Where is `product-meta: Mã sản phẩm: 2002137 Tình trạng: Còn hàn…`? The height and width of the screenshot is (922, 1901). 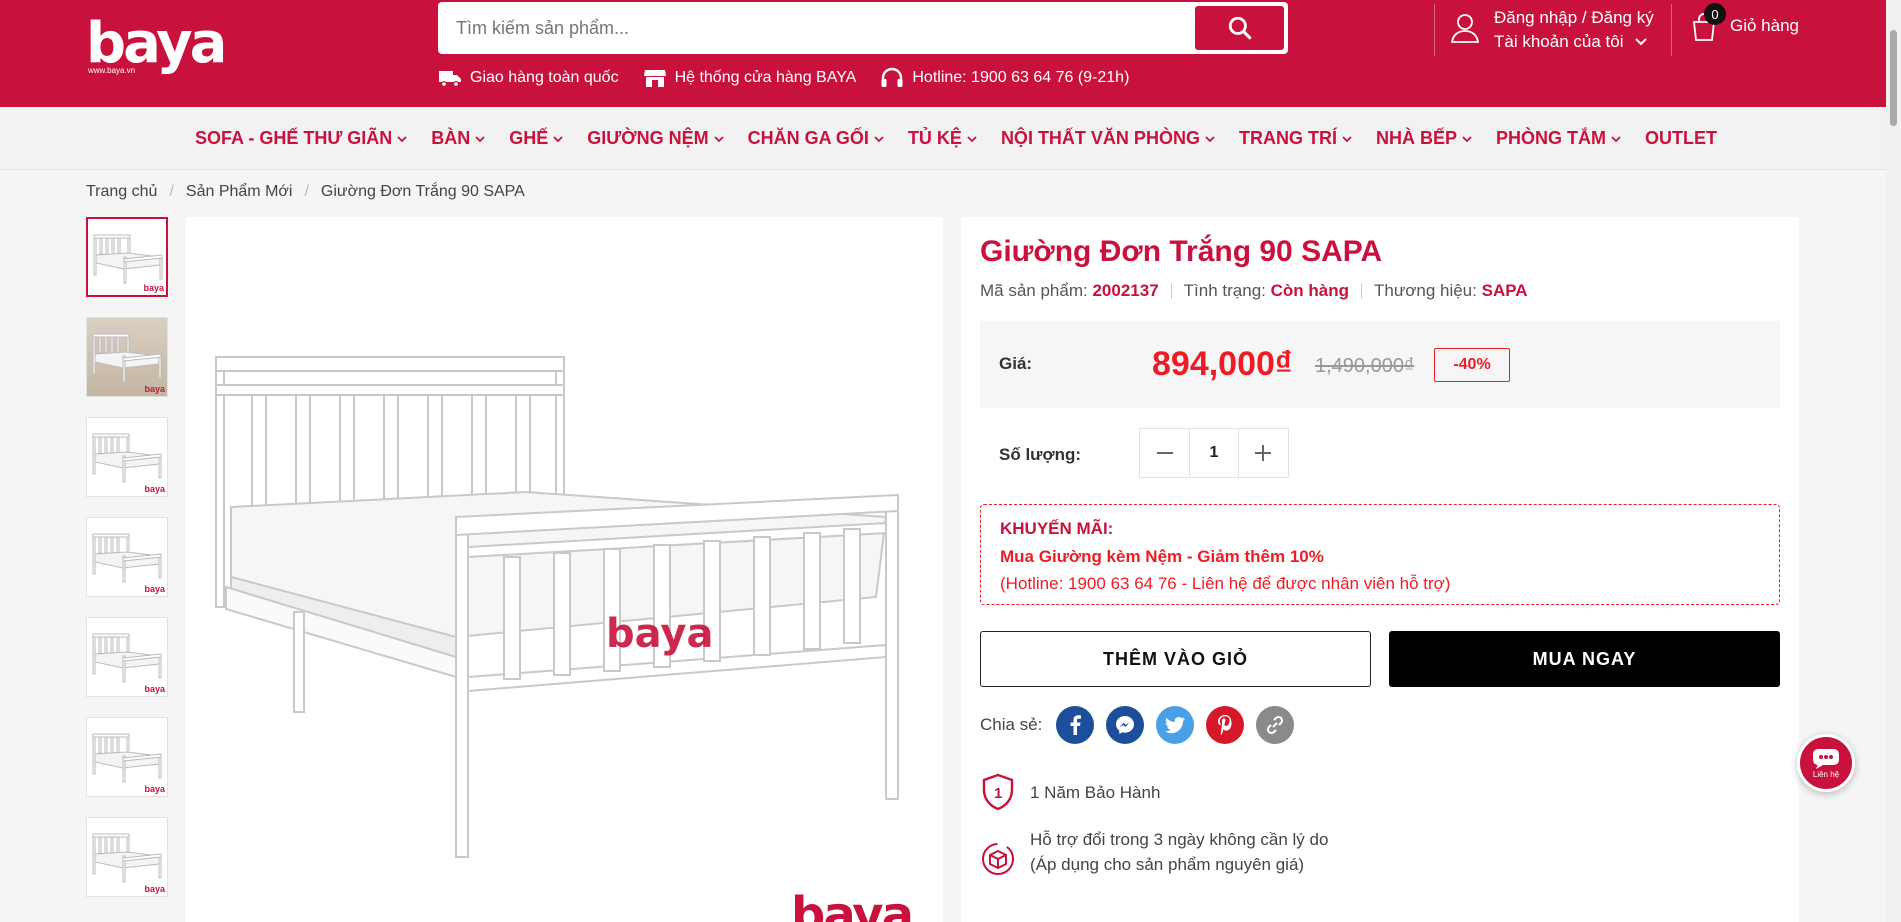 product-meta: Mã sản phẩm: 2002137 Tình trạng: Còn hàn… is located at coordinates (1254, 291).